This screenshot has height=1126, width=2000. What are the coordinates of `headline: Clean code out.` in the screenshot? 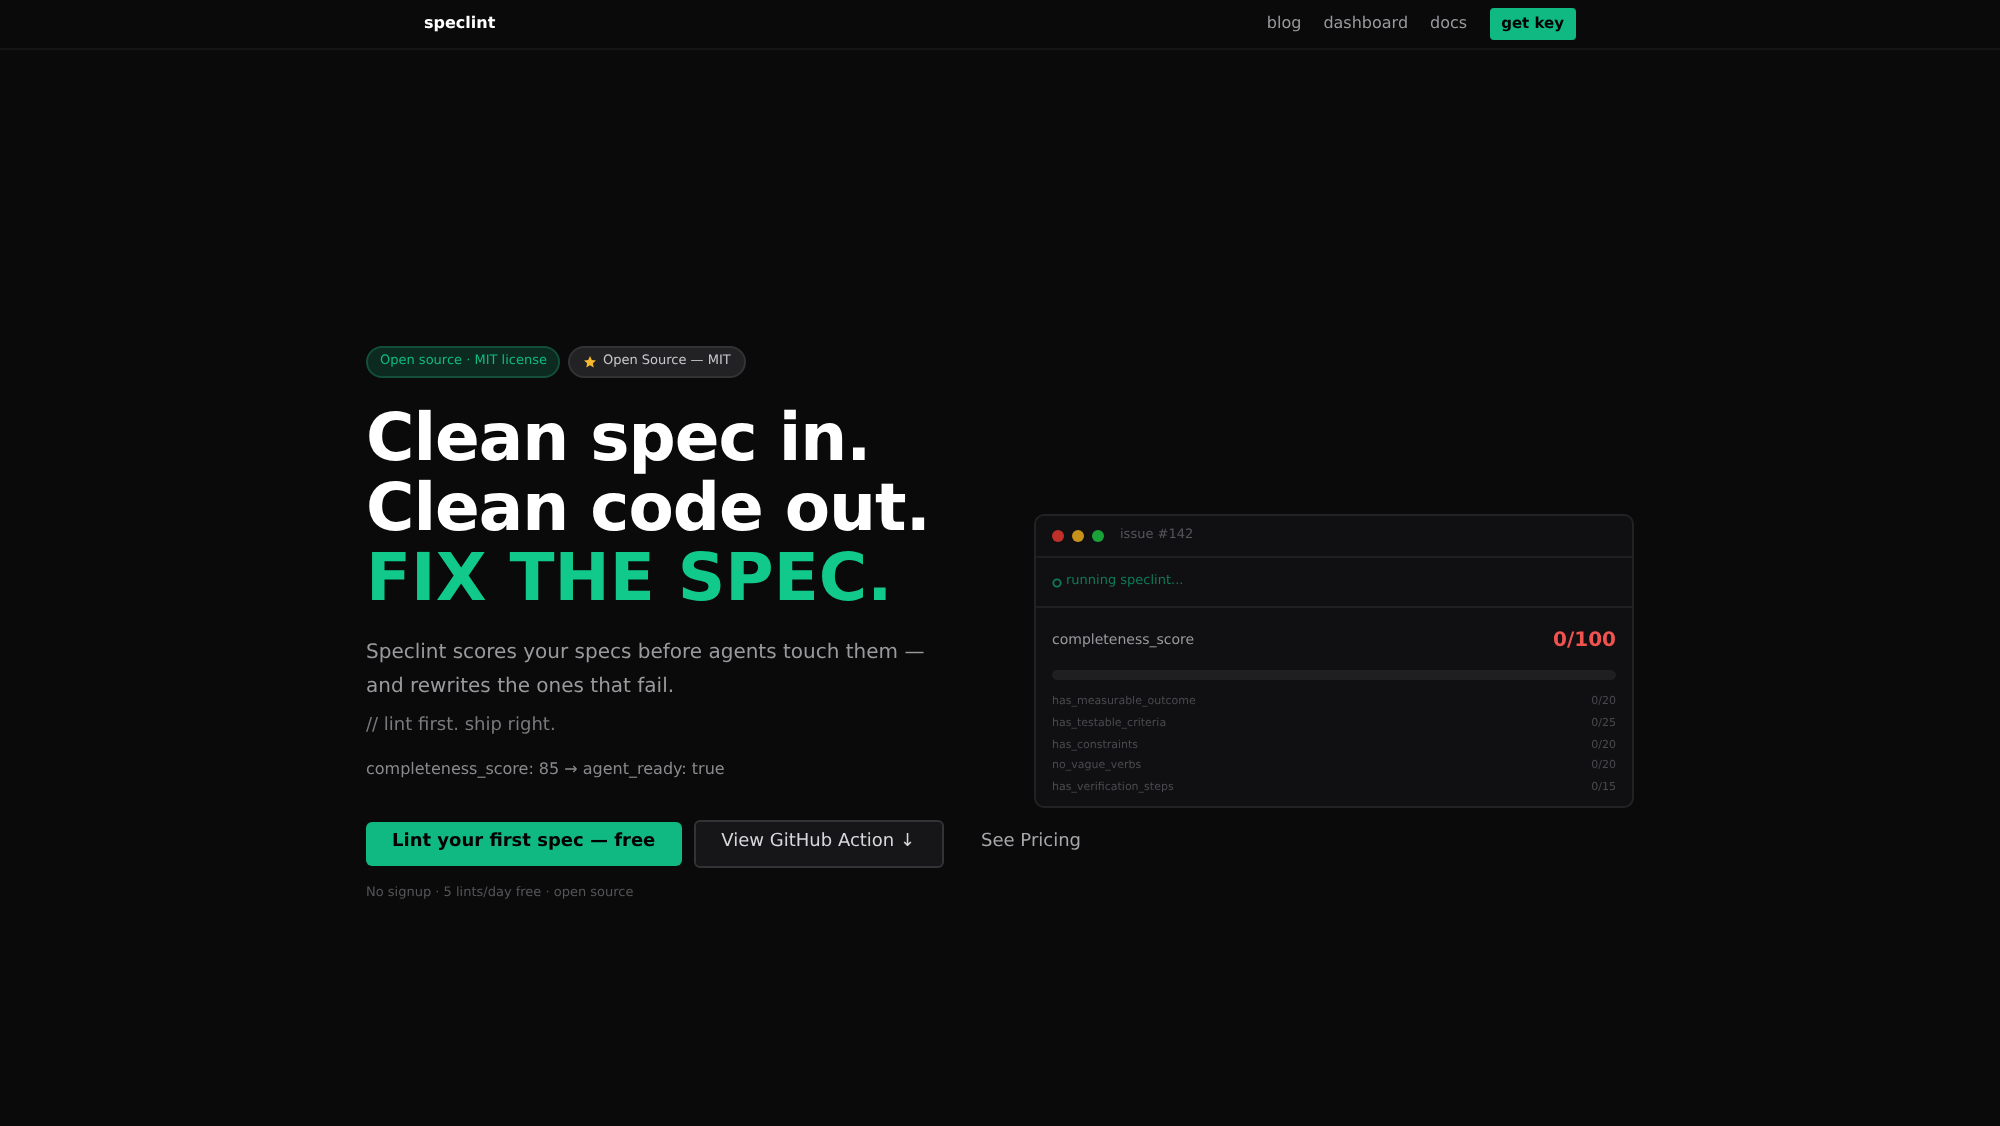 It's located at (649, 506).